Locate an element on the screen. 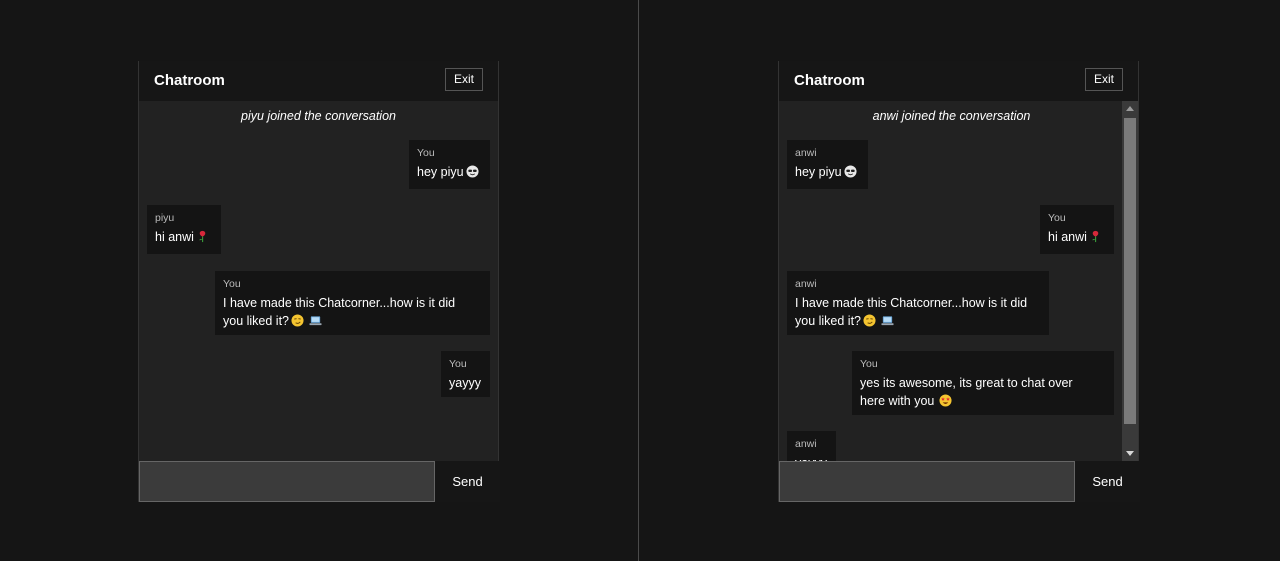 Image resolution: width=1280 pixels, height=561 pixels. pane-divider is located at coordinates (638, 280).